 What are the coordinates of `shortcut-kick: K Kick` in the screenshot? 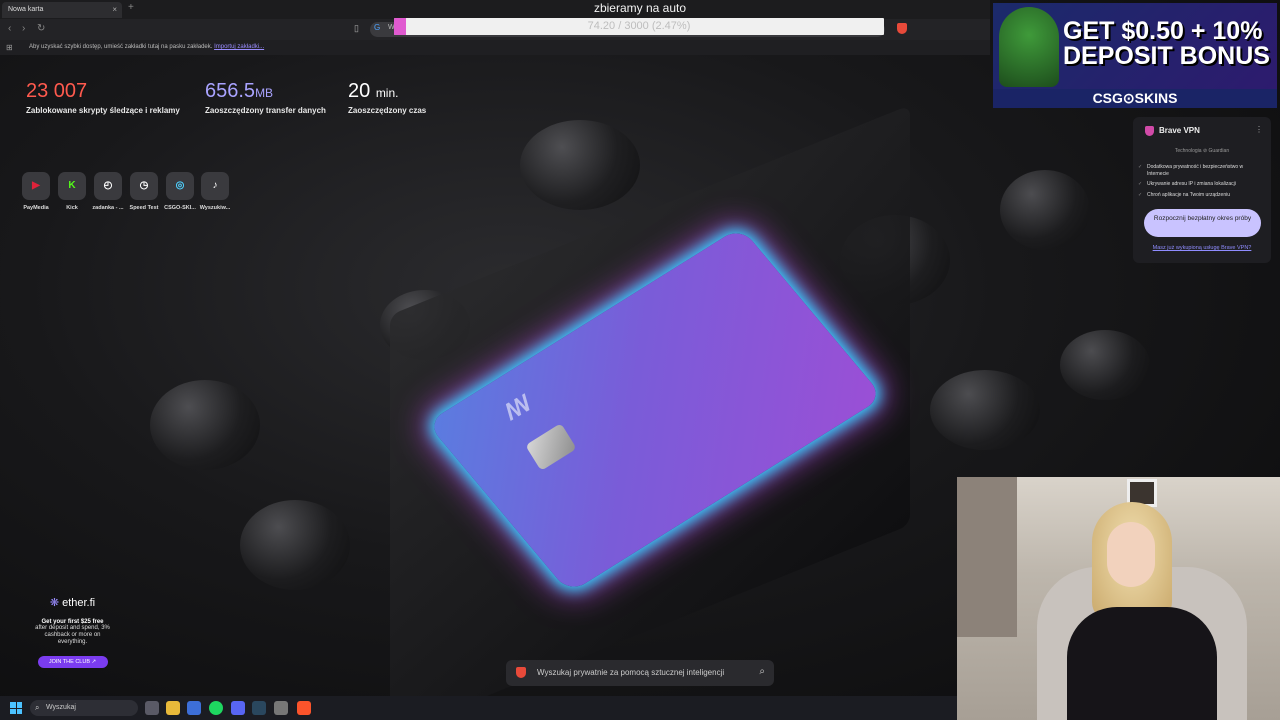 It's located at (72, 191).